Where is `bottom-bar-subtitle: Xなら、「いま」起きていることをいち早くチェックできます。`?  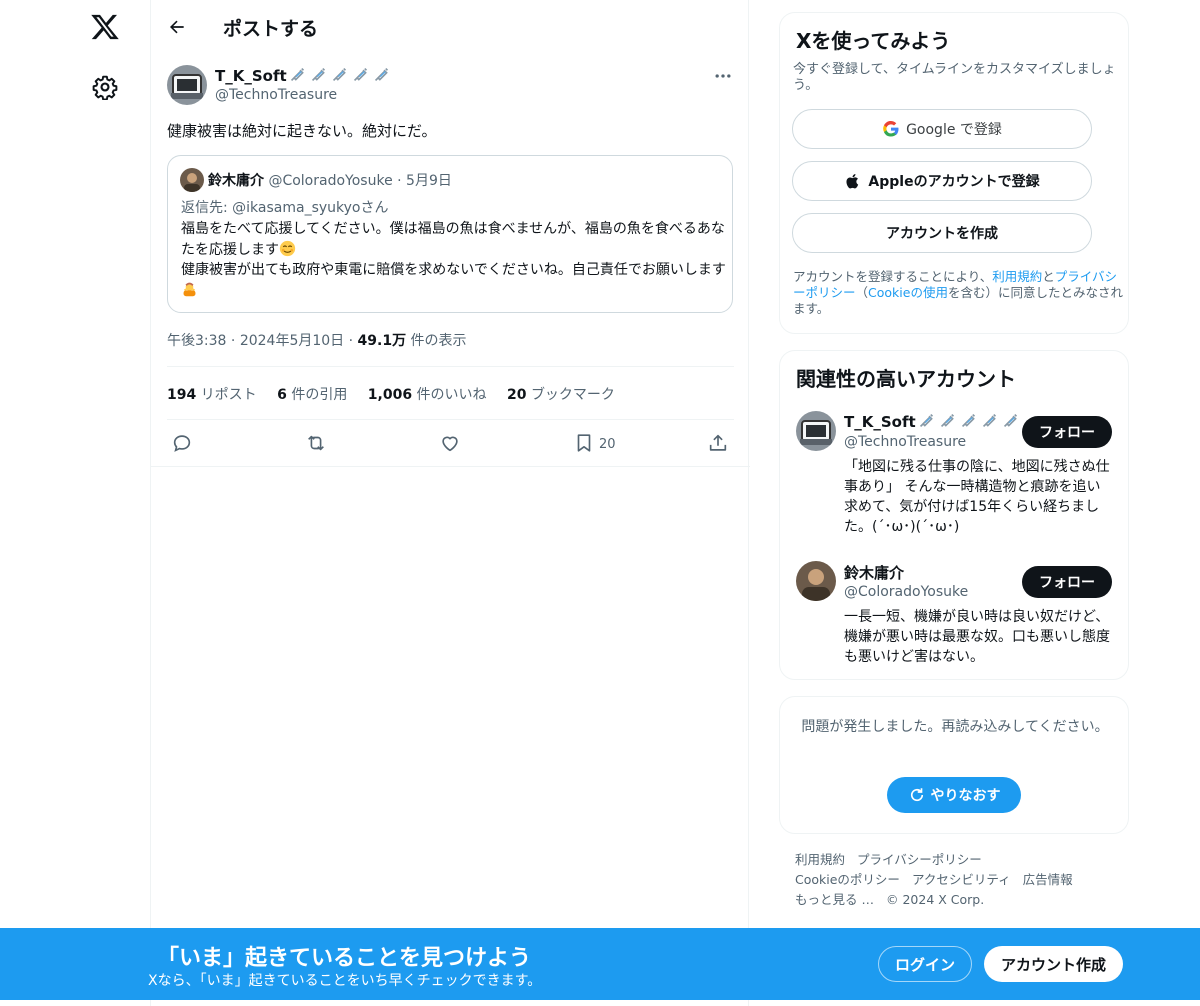
bottom-bar-subtitle: Xなら、「いま」起きていることをいち早くチェックできます。 is located at coordinates (345, 981).